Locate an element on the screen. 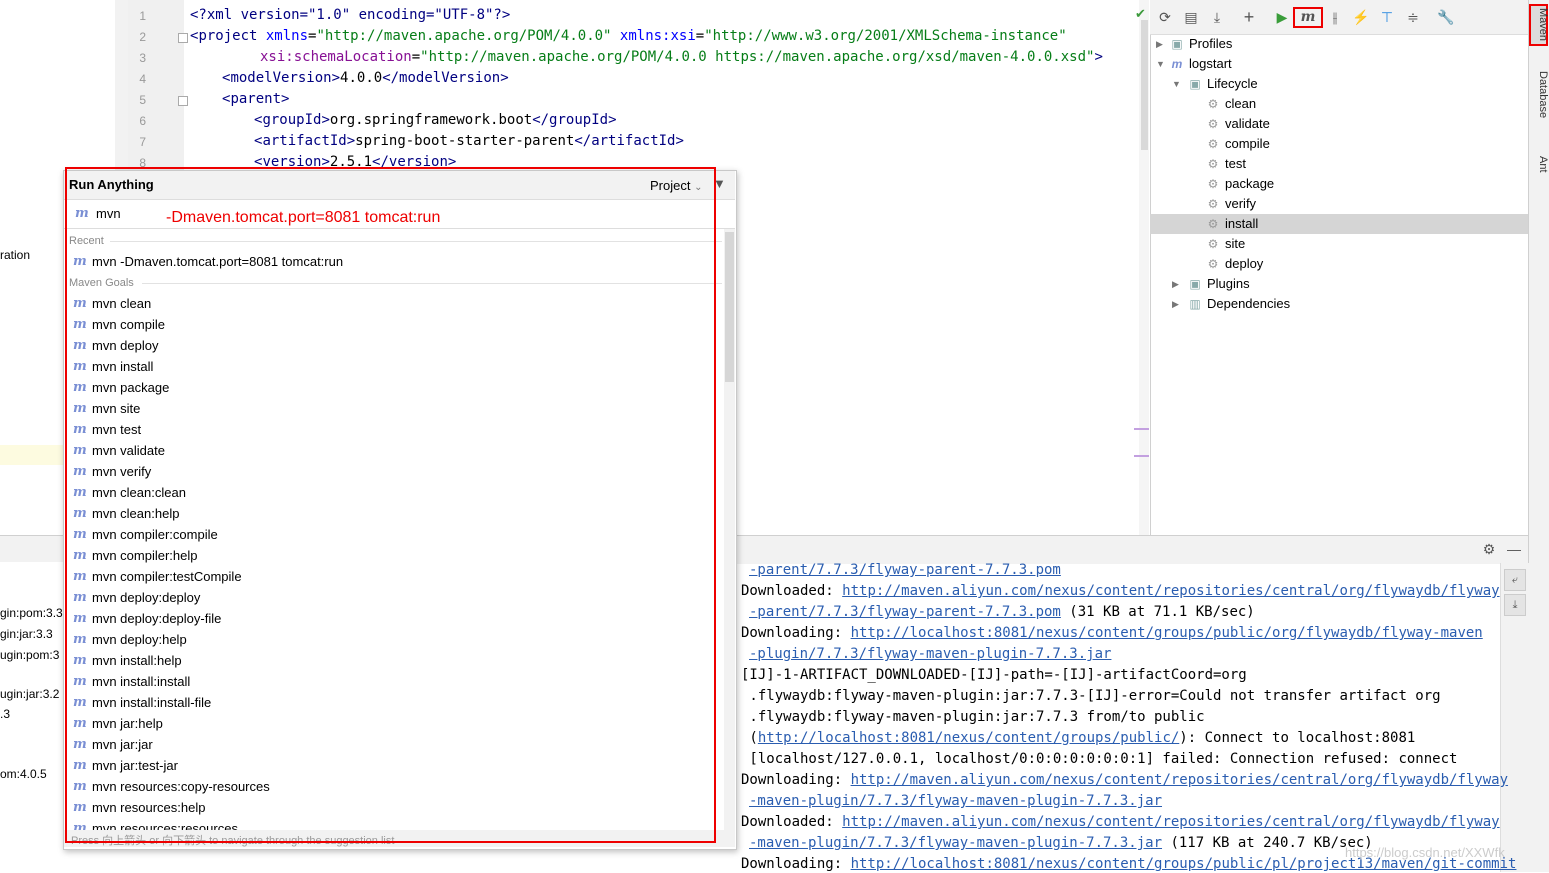 The image size is (1549, 873). filter-icon: ▼ is located at coordinates (719, 183).